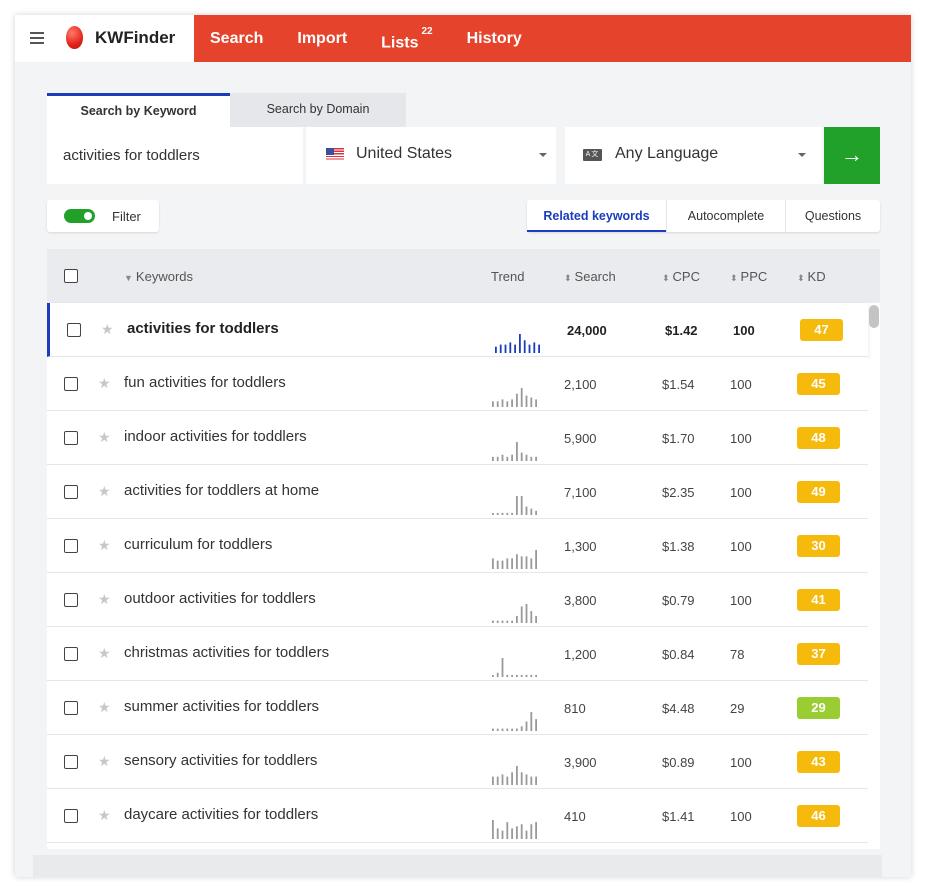  Describe the element at coordinates (818, 600) in the screenshot. I see `kd-badge: 41` at that location.